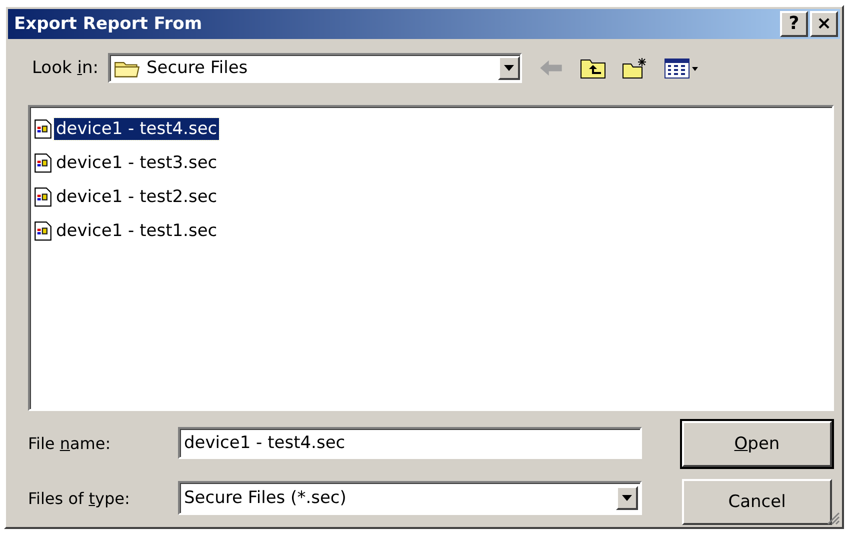  Describe the element at coordinates (757, 502) in the screenshot. I see `dialog-button: Cancel` at that location.